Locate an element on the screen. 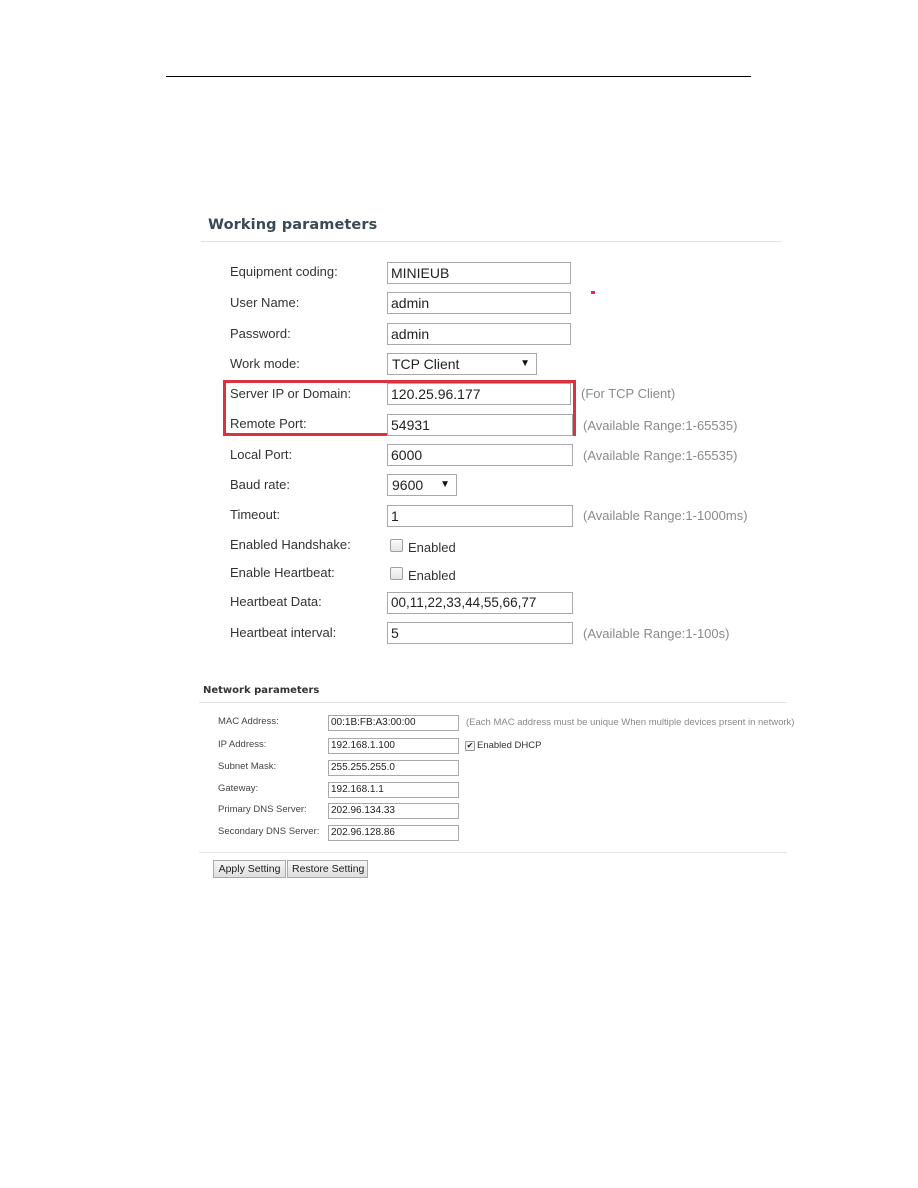 Image resolution: width=918 pixels, height=1188 pixels. network-parameters-divider is located at coordinates (493, 702).